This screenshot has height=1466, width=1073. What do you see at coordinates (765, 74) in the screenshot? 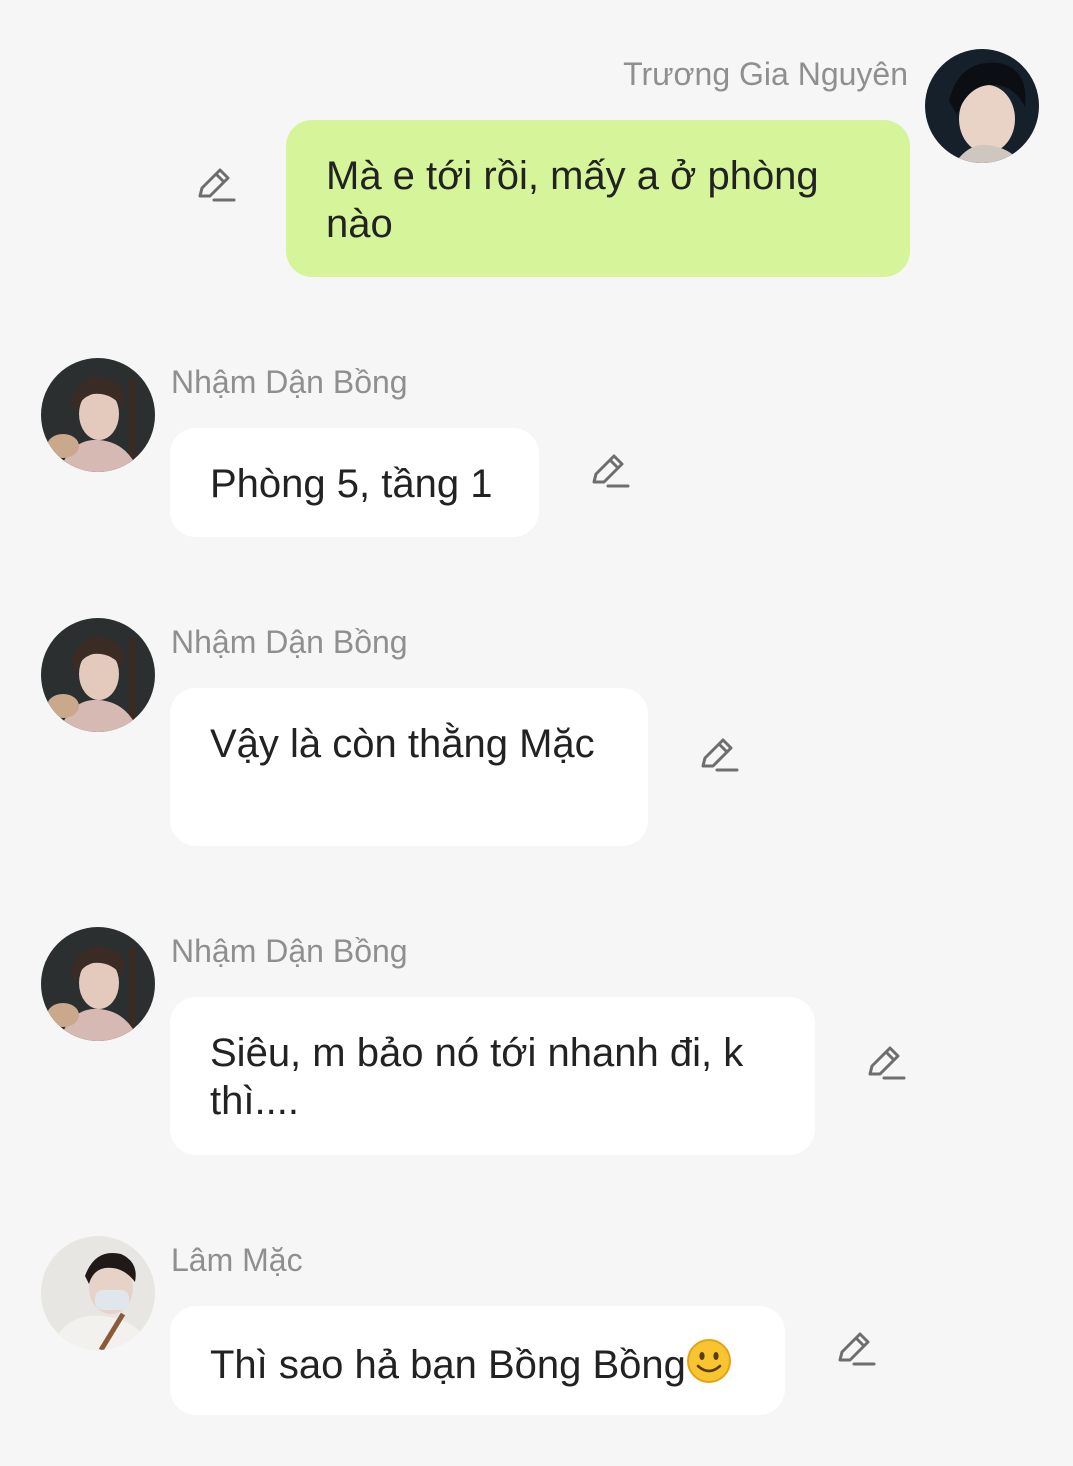
I see `sender-name: Trương Gia Nguyên` at bounding box center [765, 74].